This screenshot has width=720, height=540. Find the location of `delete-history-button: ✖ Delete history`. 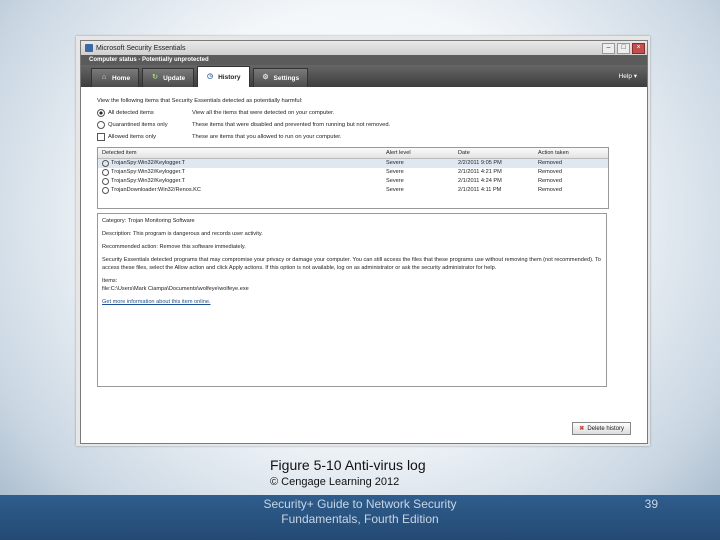

delete-history-button: ✖ Delete history is located at coordinates (601, 428).